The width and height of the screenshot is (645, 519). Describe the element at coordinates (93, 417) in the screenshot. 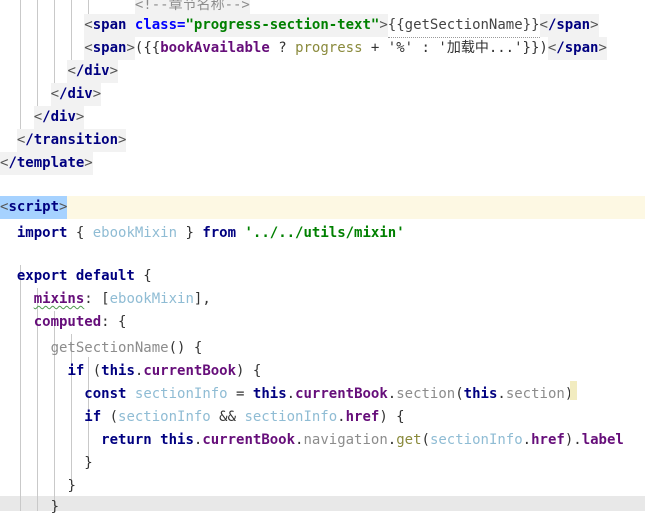

I see `code-token: if` at that location.